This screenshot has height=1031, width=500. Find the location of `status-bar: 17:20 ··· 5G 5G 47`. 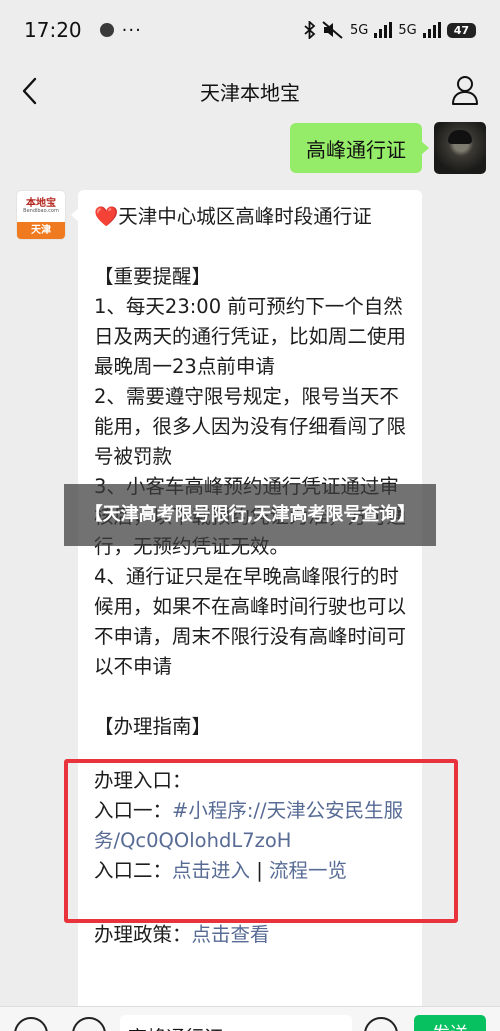

status-bar: 17:20 ··· 5G 5G 47 is located at coordinates (250, 30).